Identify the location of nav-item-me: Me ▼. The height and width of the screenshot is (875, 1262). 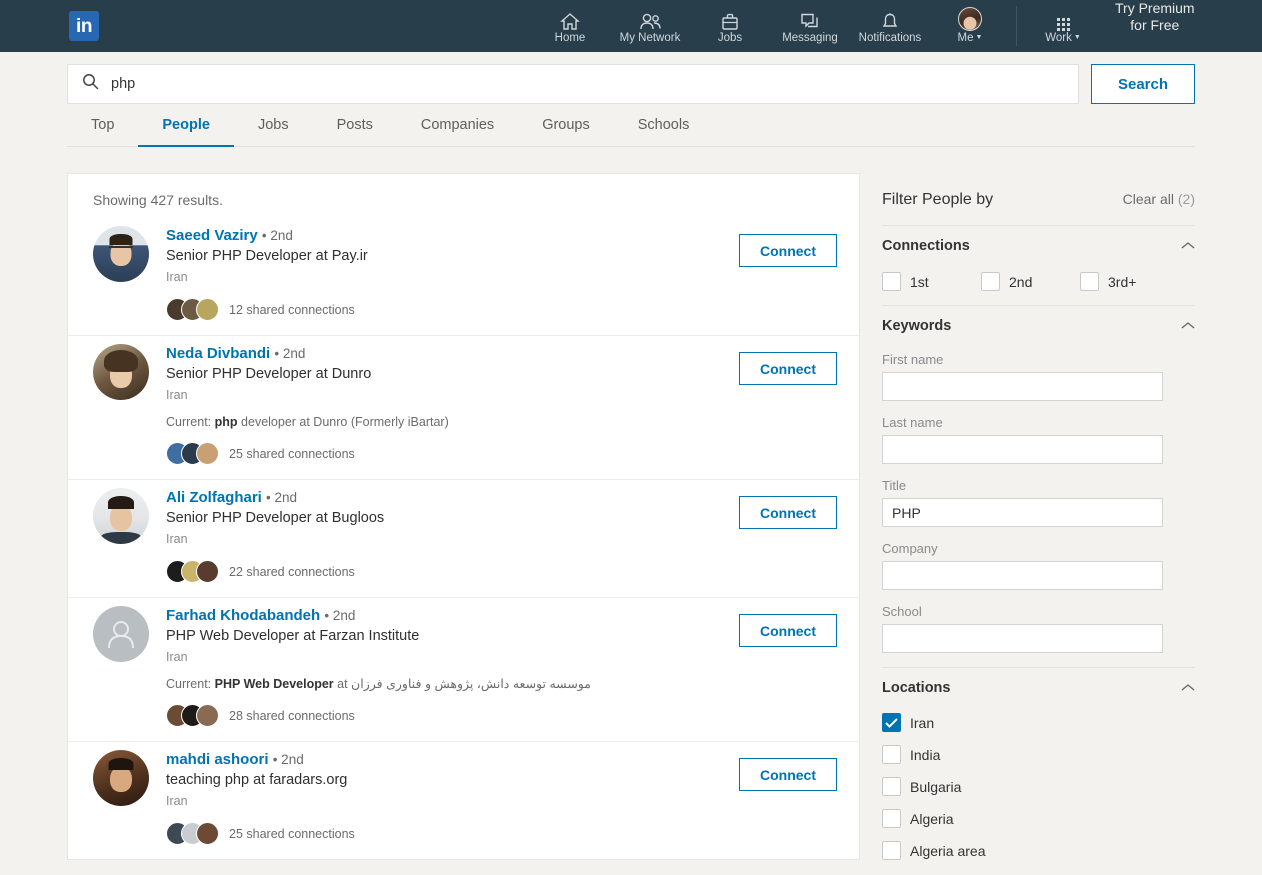
(970, 26).